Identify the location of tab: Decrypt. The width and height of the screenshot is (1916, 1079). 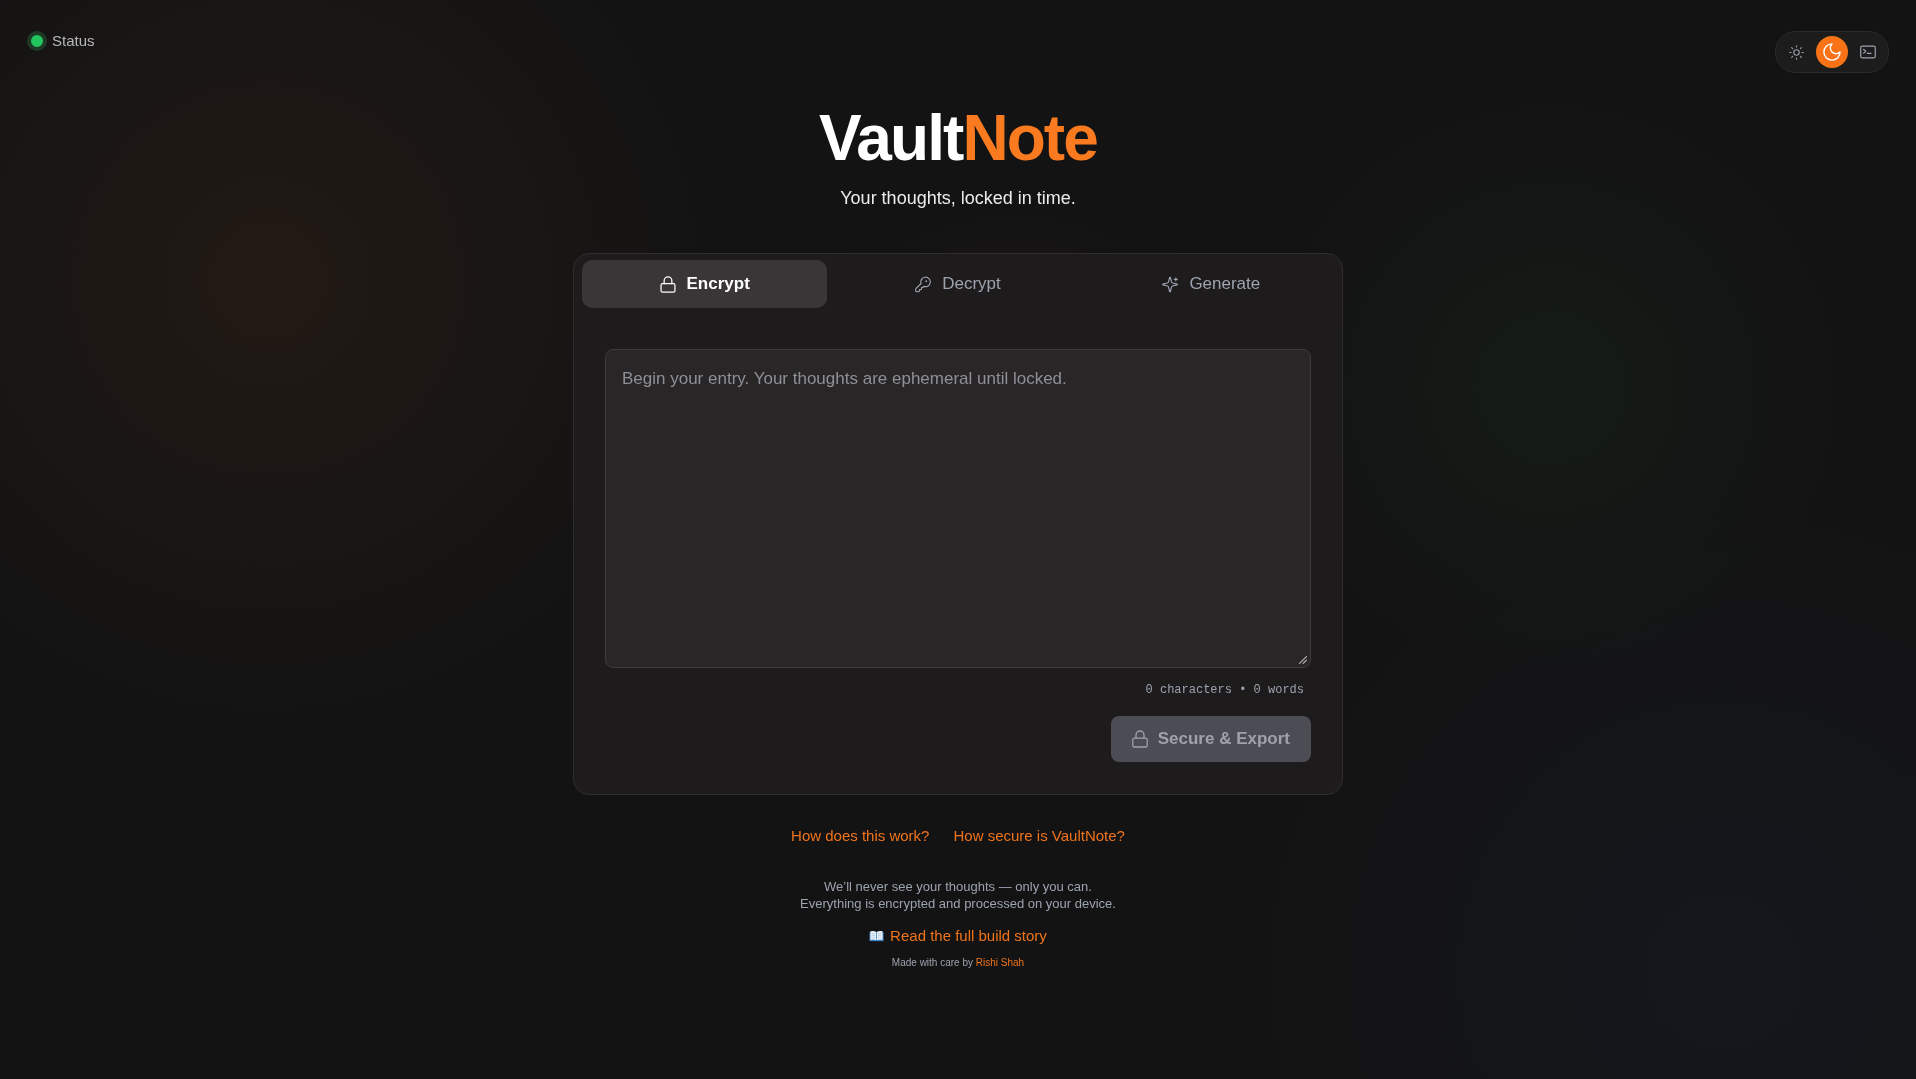
(958, 284).